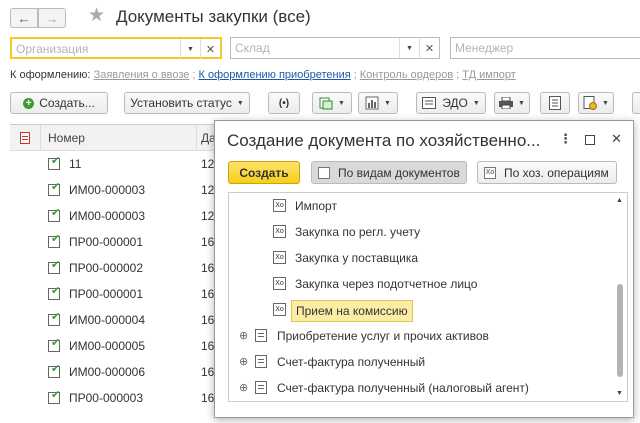  What do you see at coordinates (419, 284) in the screenshot?
I see `tree-item: Xo Закупка через подотчетное лицо` at bounding box center [419, 284].